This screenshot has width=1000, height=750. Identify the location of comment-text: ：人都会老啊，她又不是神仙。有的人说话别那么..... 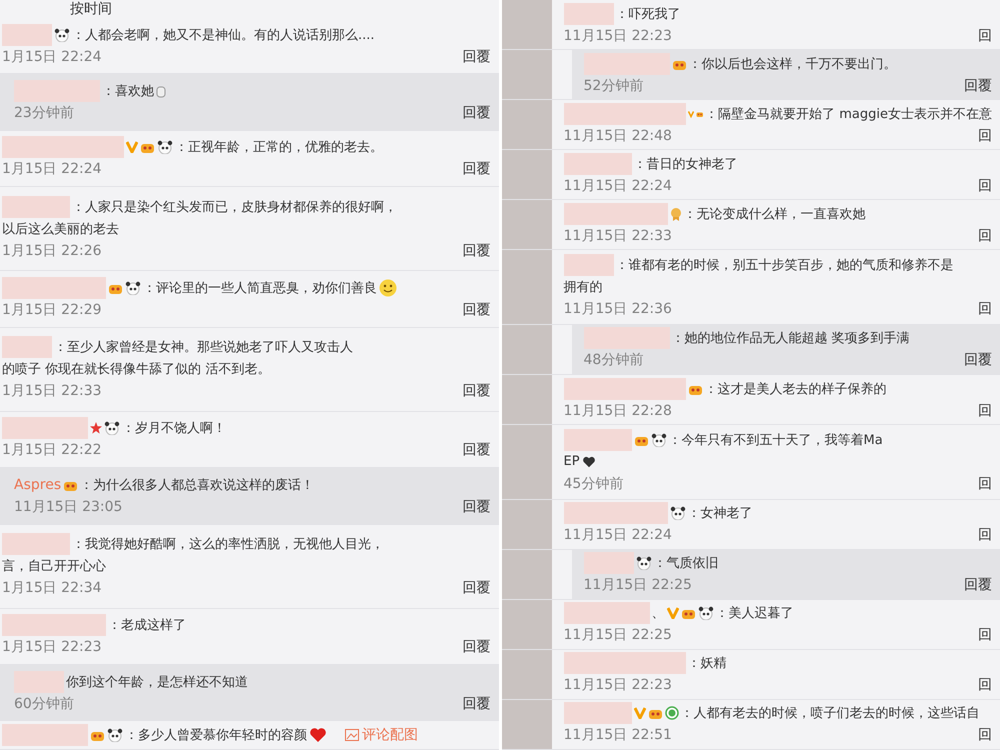
(223, 35).